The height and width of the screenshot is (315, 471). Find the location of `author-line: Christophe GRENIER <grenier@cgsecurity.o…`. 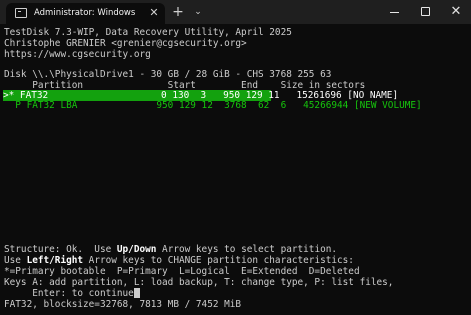

author-line: Christophe GRENIER <grenier@cgsecurity.o… is located at coordinates (125, 43).